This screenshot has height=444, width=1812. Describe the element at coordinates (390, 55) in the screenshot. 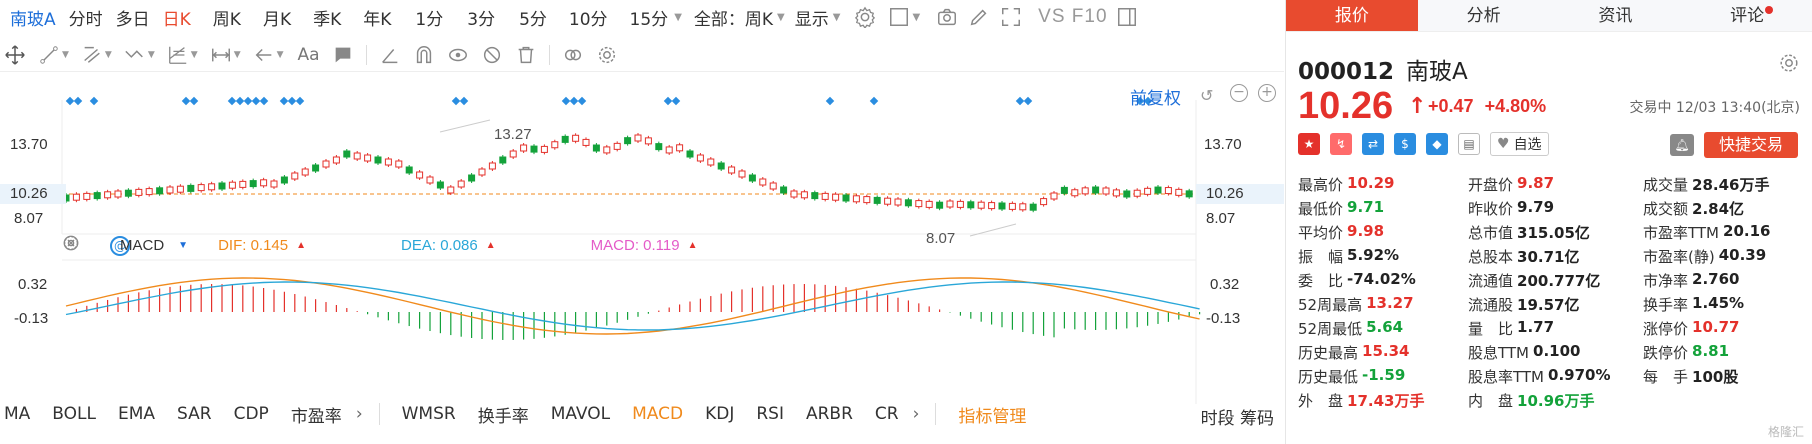

I see `angle-tool-icon` at that location.